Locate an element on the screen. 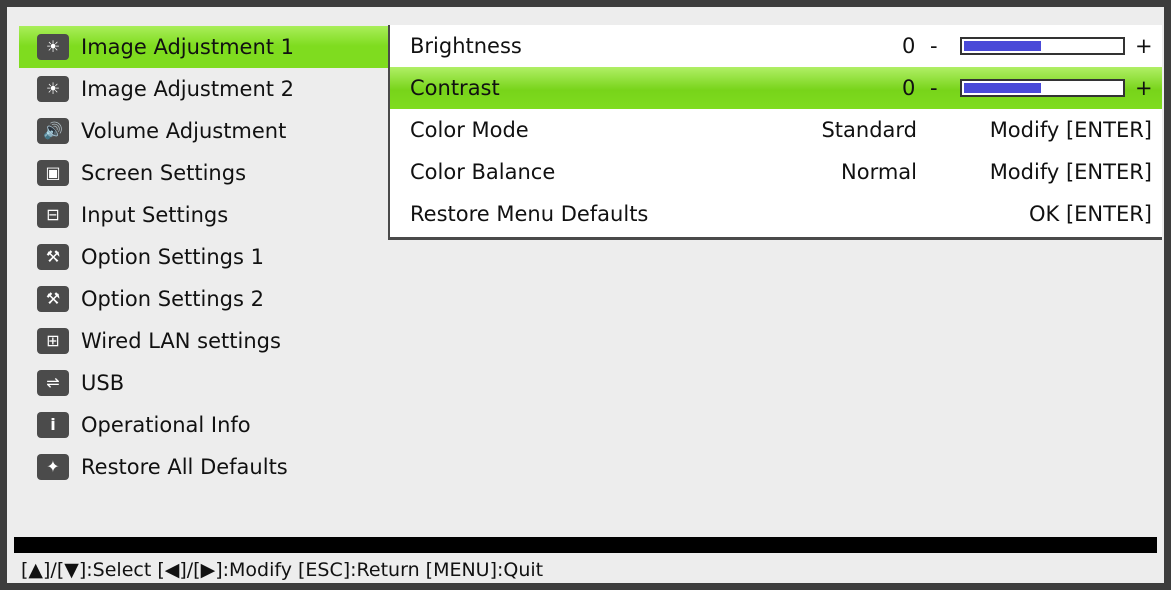  setting-row-color-balance: Color Balance Normal Modify [ENTER] is located at coordinates (776, 172).